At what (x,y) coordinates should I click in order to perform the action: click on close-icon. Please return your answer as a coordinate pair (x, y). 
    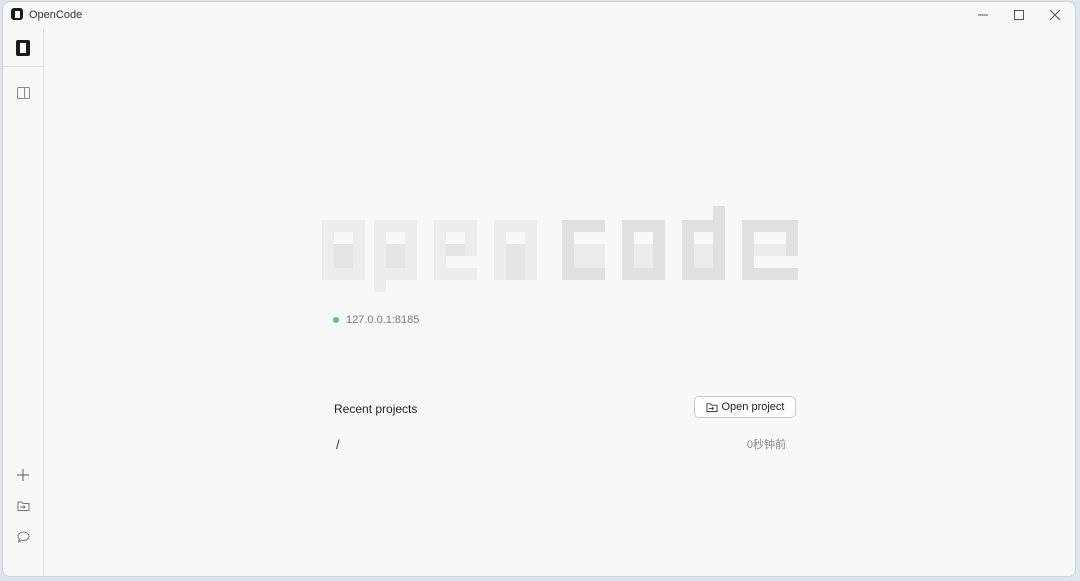
    Looking at the image, I should click on (1055, 15).